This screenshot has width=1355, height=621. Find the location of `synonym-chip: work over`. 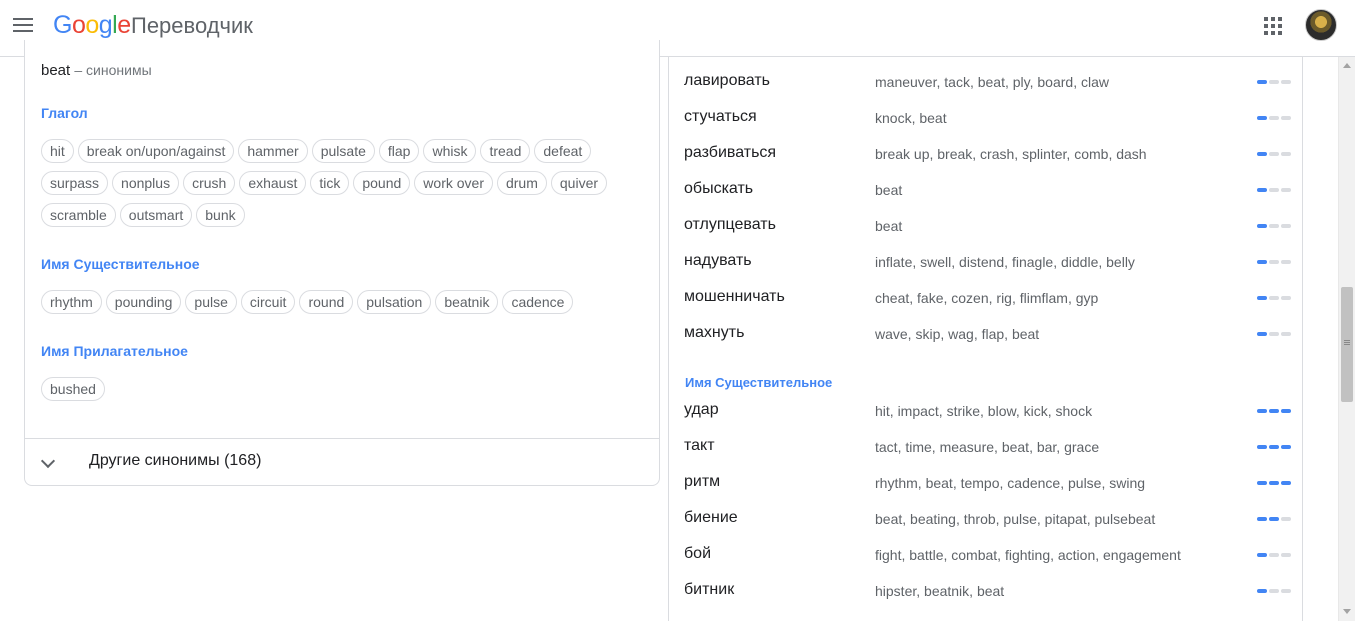

synonym-chip: work over is located at coordinates (453, 183).